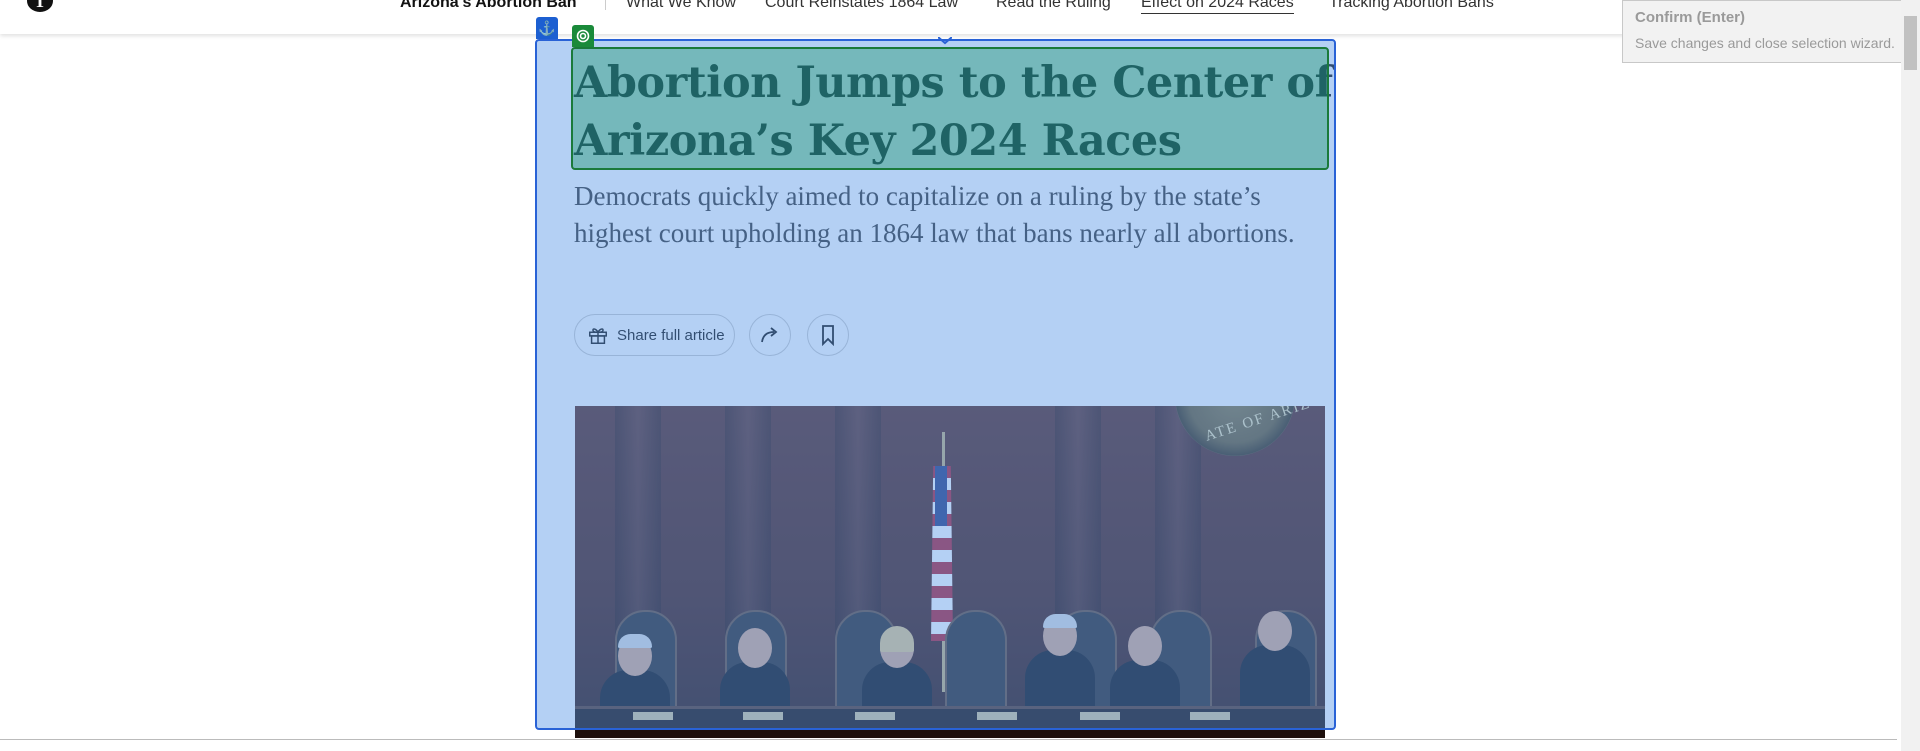 The height and width of the screenshot is (751, 1920). I want to click on selected-element-highlight, so click(950, 108).